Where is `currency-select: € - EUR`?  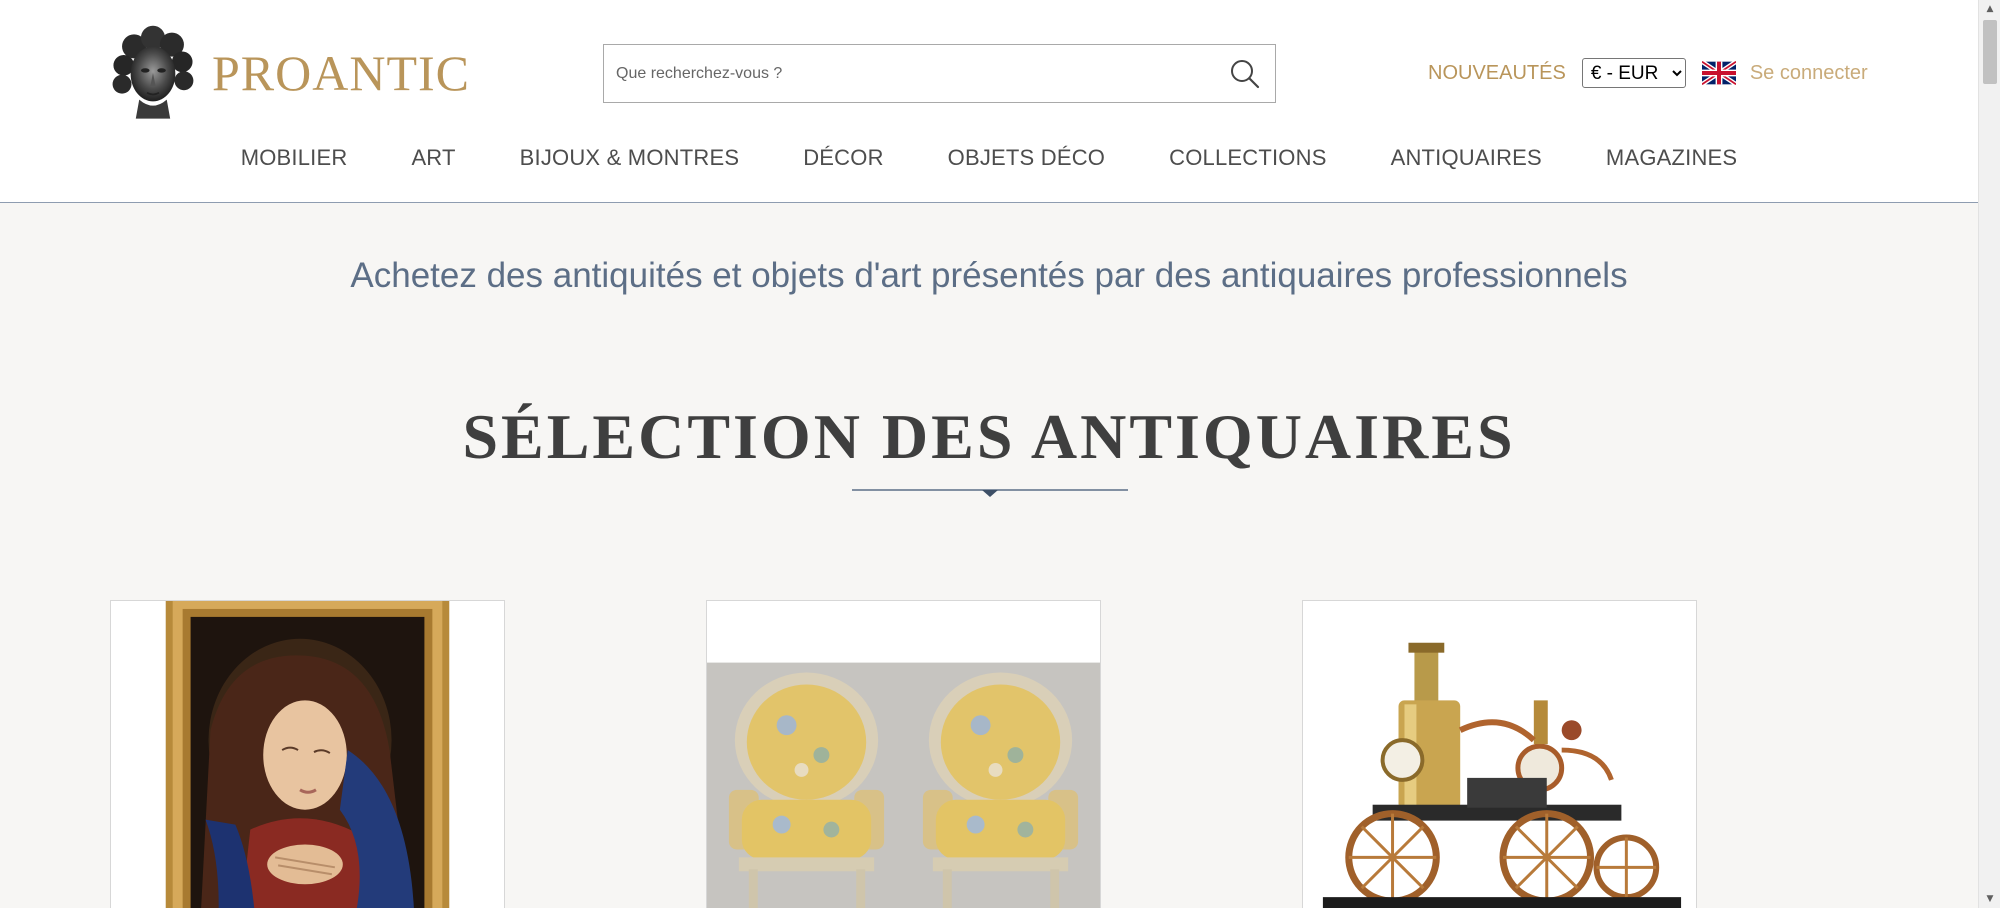 currency-select: € - EUR is located at coordinates (1633, 73).